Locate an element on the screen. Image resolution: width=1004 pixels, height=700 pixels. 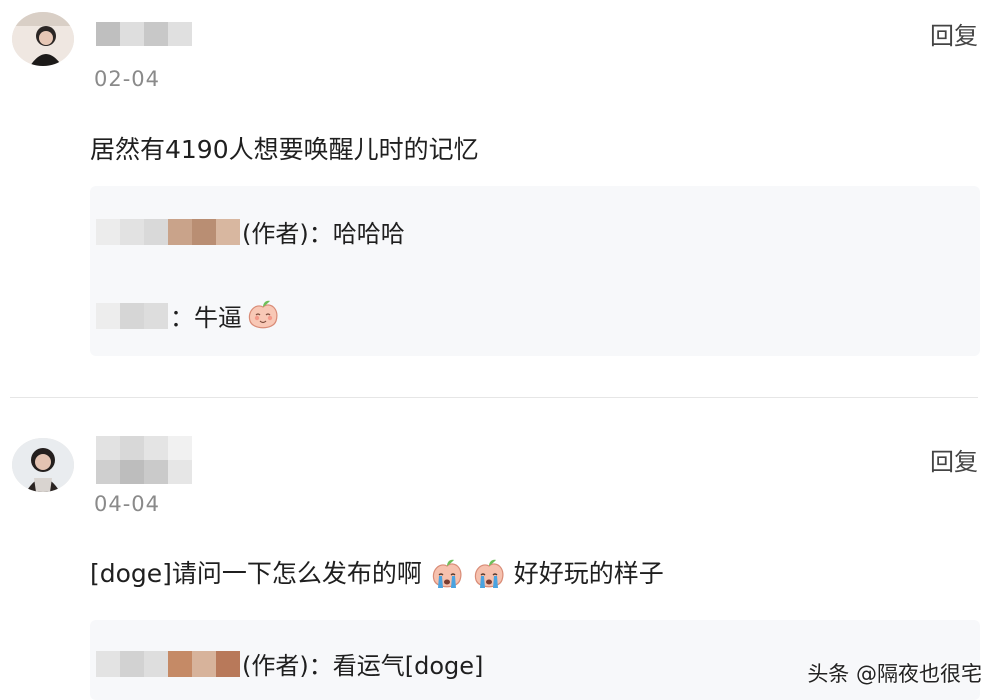
reply-row: ： 牛逼 is located at coordinates (188, 315).